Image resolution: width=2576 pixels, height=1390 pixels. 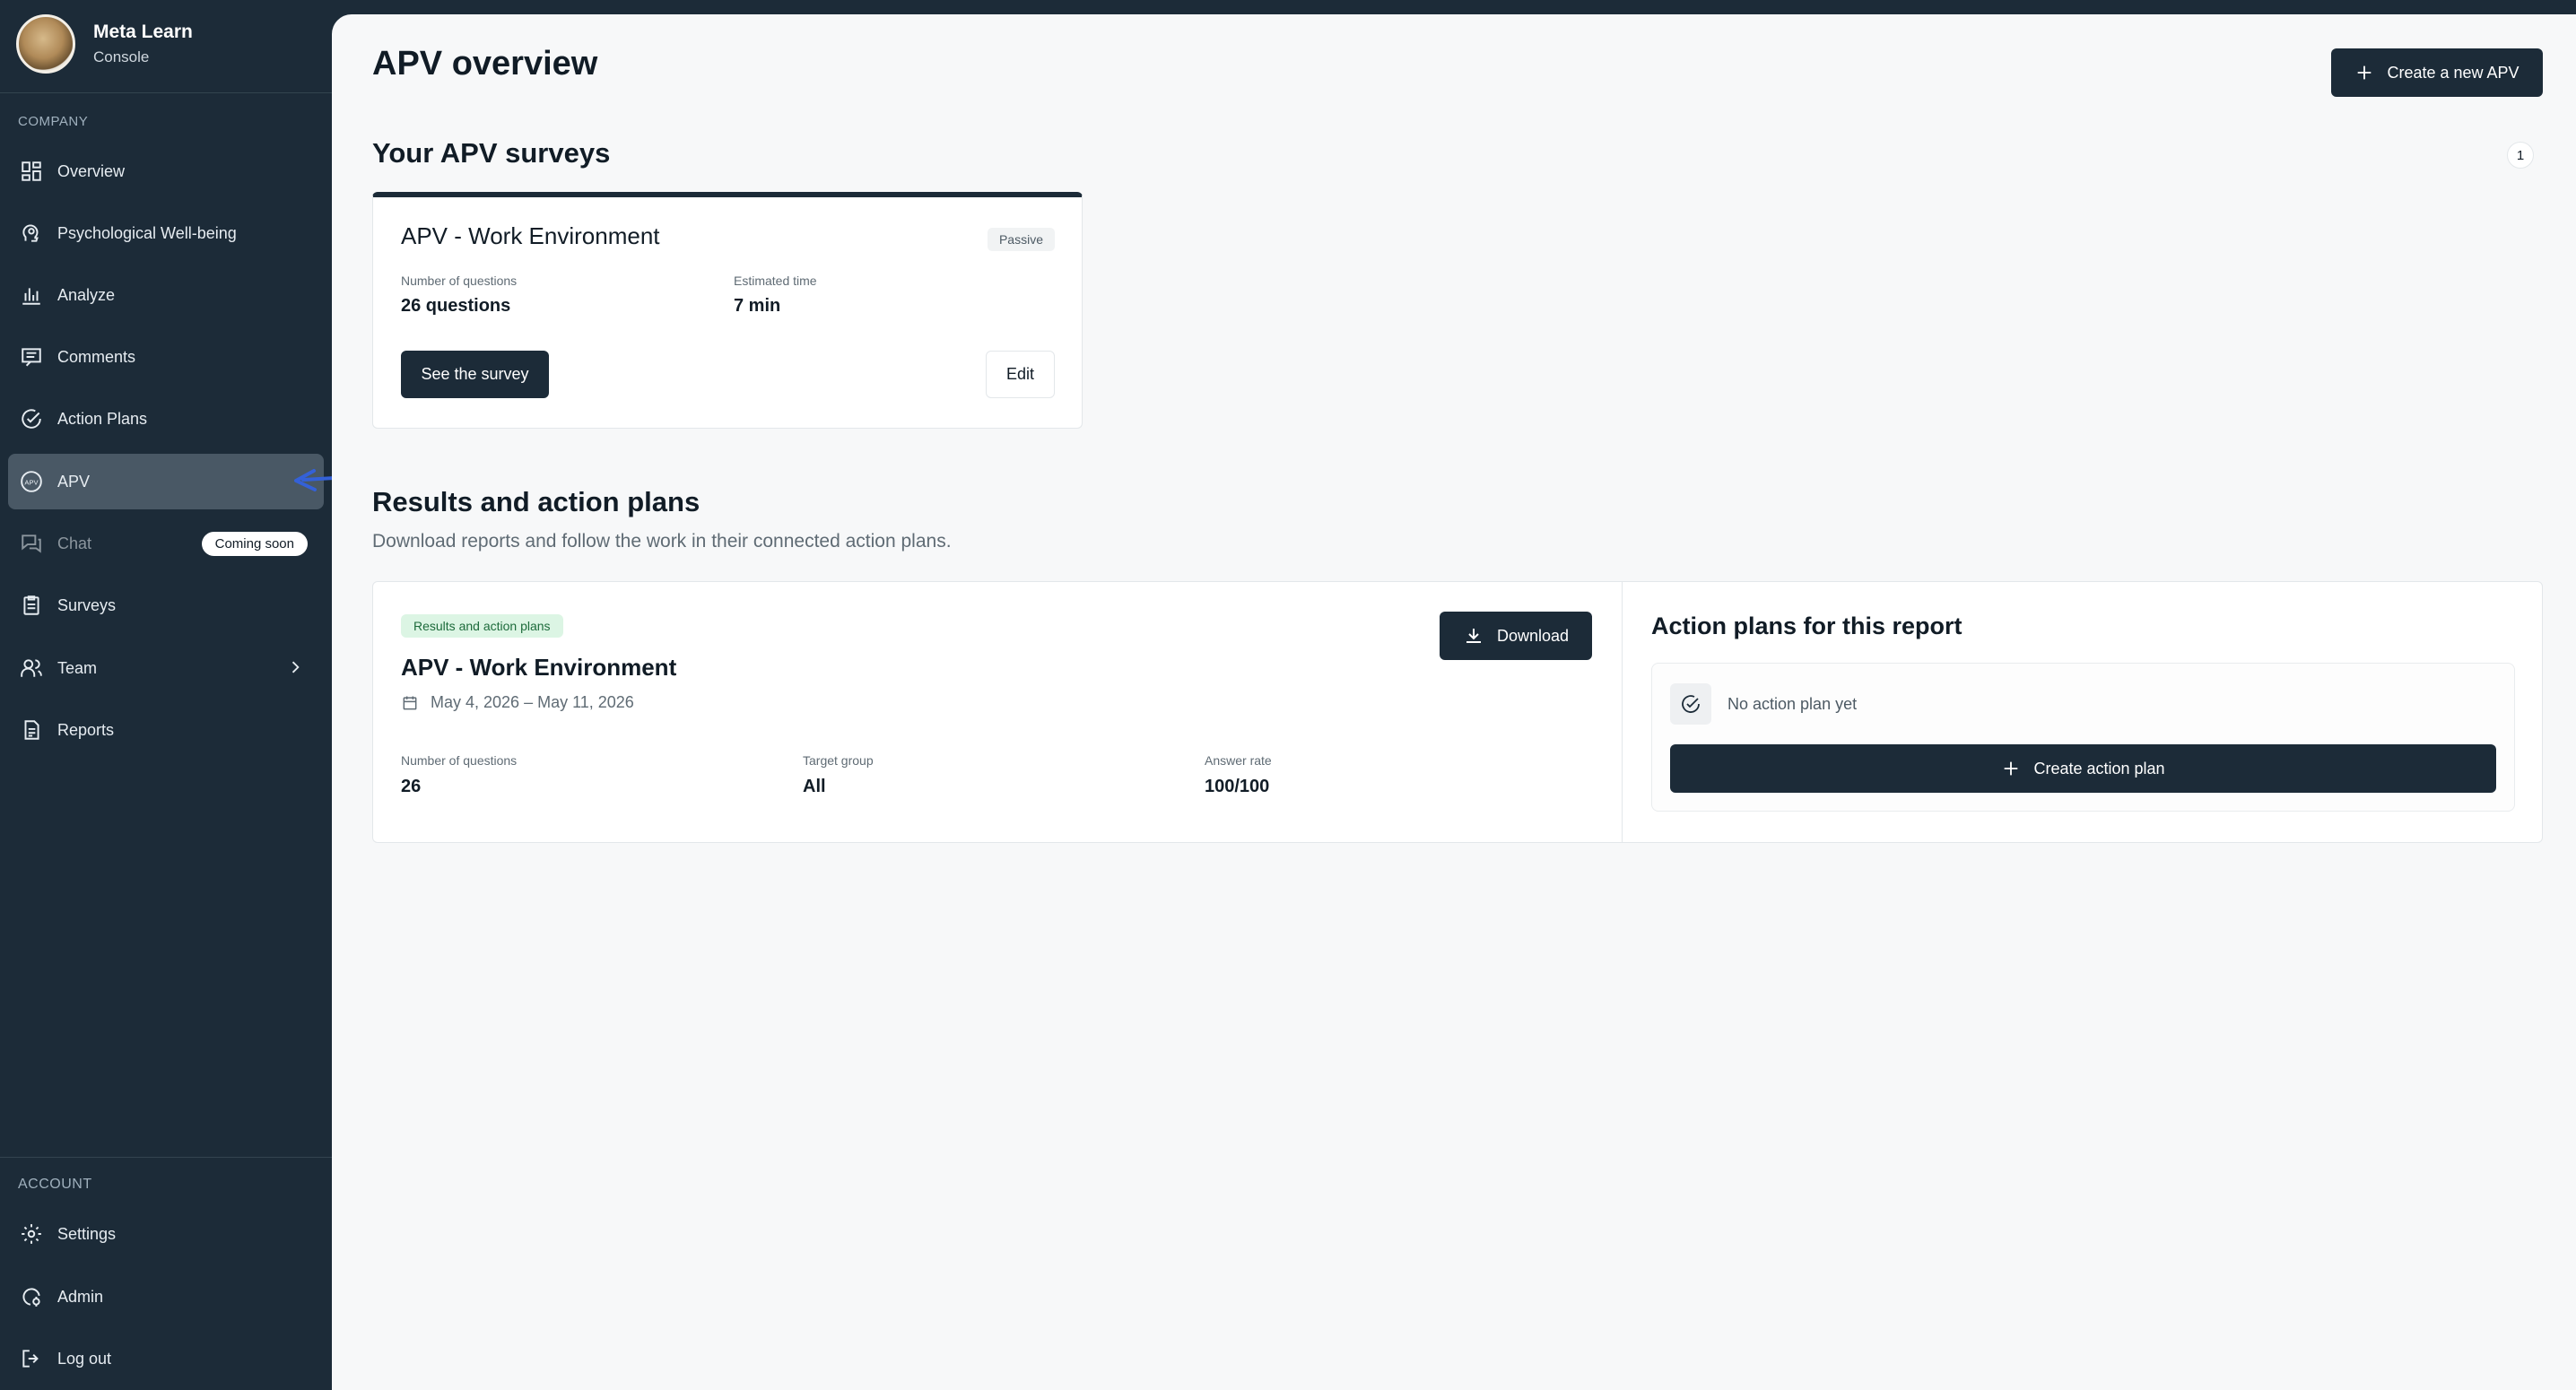 I want to click on target-group-value: All, so click(x=814, y=786).